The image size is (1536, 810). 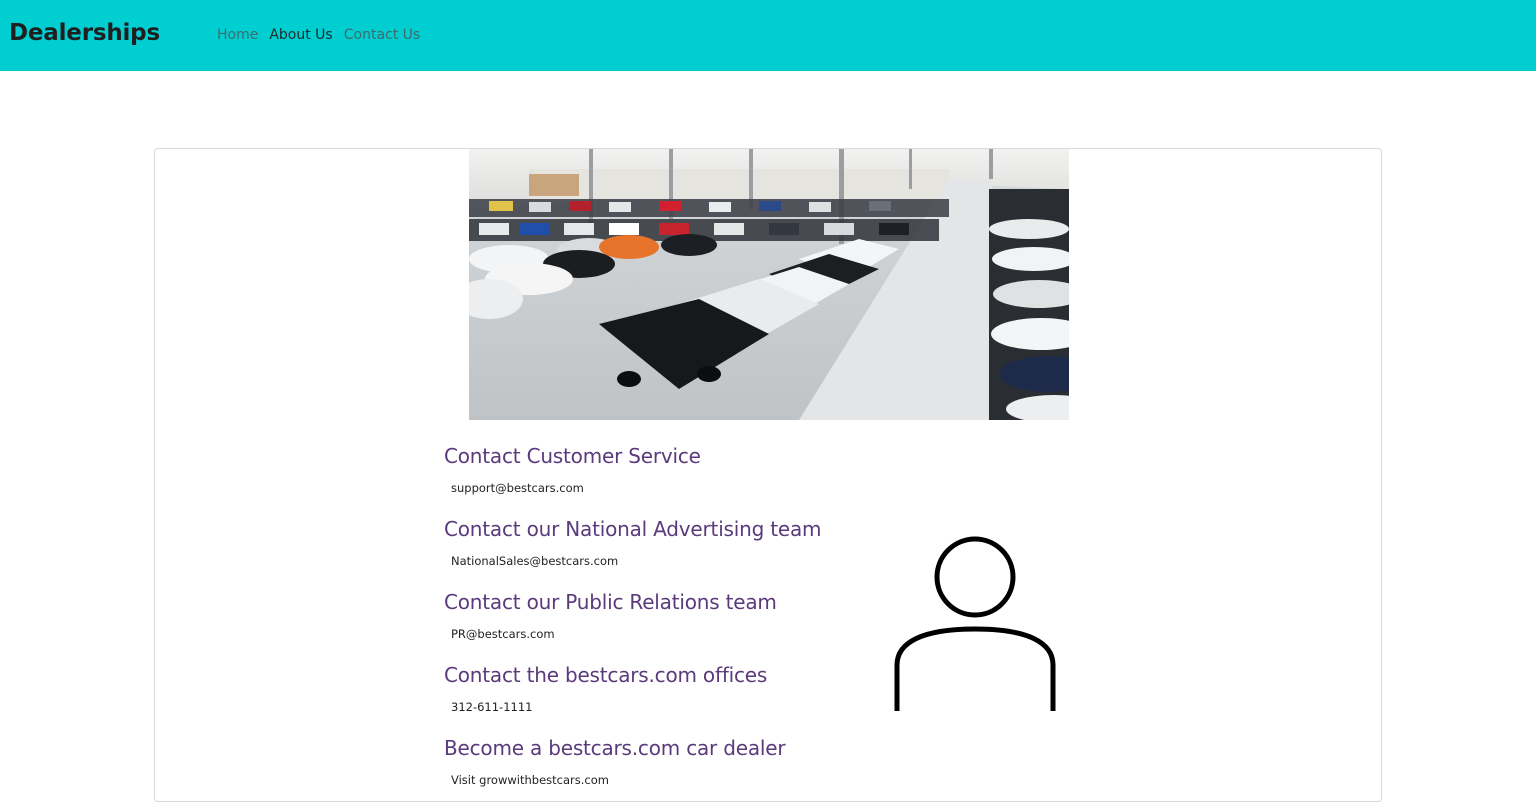 What do you see at coordinates (237, 35) in the screenshot?
I see `nav-home-link: Home` at bounding box center [237, 35].